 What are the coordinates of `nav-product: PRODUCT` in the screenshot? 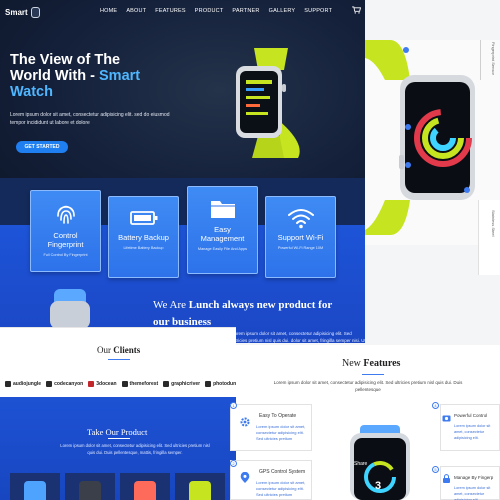 It's located at (209, 11).